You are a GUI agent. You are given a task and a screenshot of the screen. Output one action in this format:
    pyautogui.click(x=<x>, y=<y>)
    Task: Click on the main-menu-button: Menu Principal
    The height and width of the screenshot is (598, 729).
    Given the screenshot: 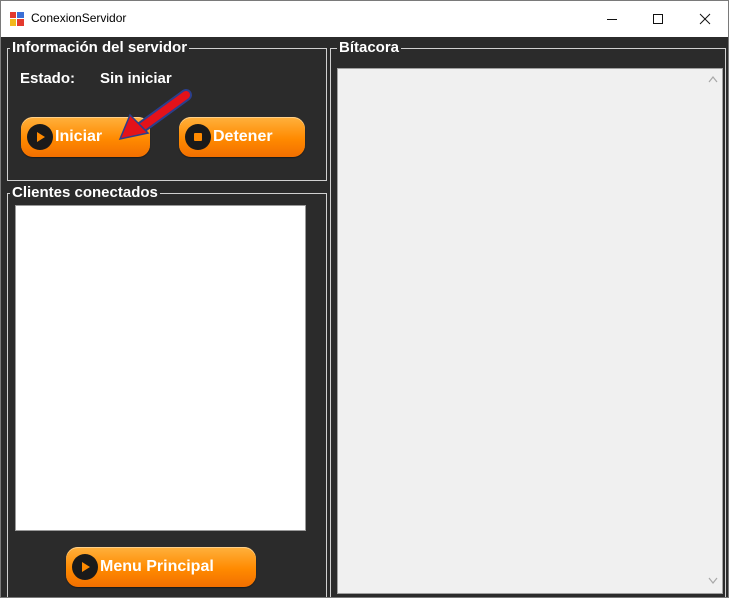 What is the action you would take?
    pyautogui.click(x=161, y=567)
    